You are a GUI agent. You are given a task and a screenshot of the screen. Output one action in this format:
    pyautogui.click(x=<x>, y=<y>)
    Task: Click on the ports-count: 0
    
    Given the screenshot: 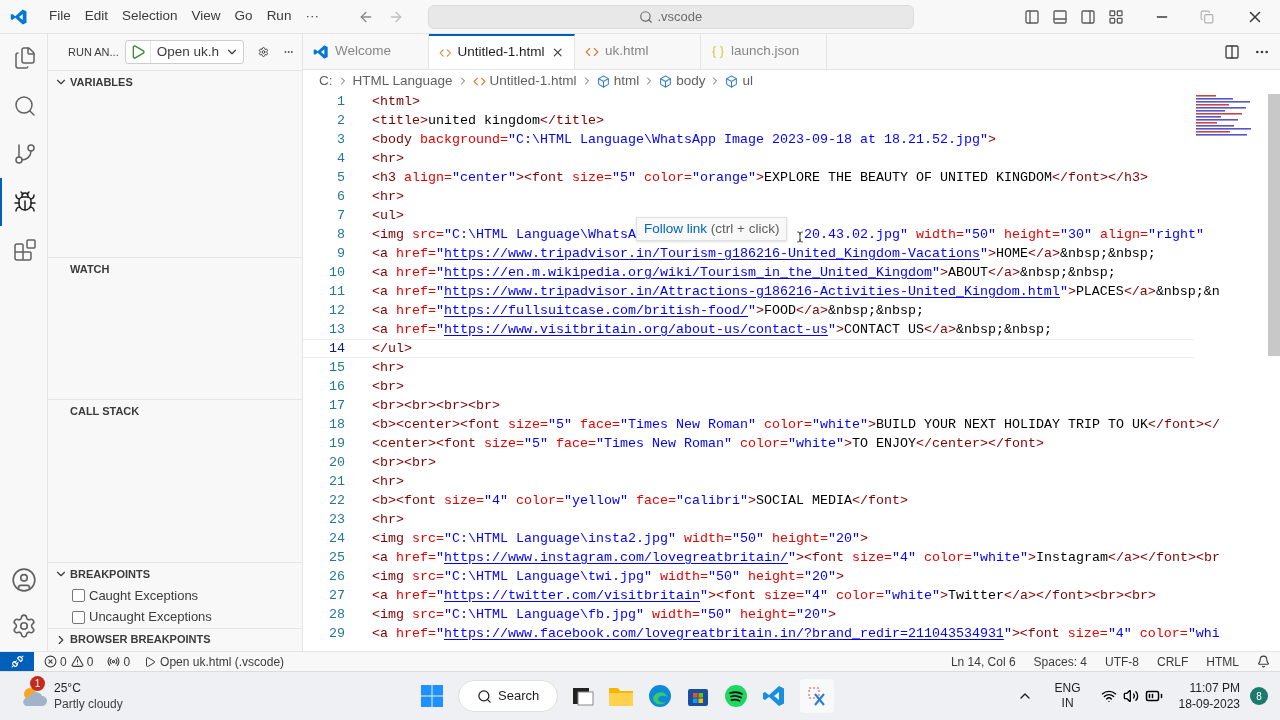 What is the action you would take?
    pyautogui.click(x=127, y=661)
    